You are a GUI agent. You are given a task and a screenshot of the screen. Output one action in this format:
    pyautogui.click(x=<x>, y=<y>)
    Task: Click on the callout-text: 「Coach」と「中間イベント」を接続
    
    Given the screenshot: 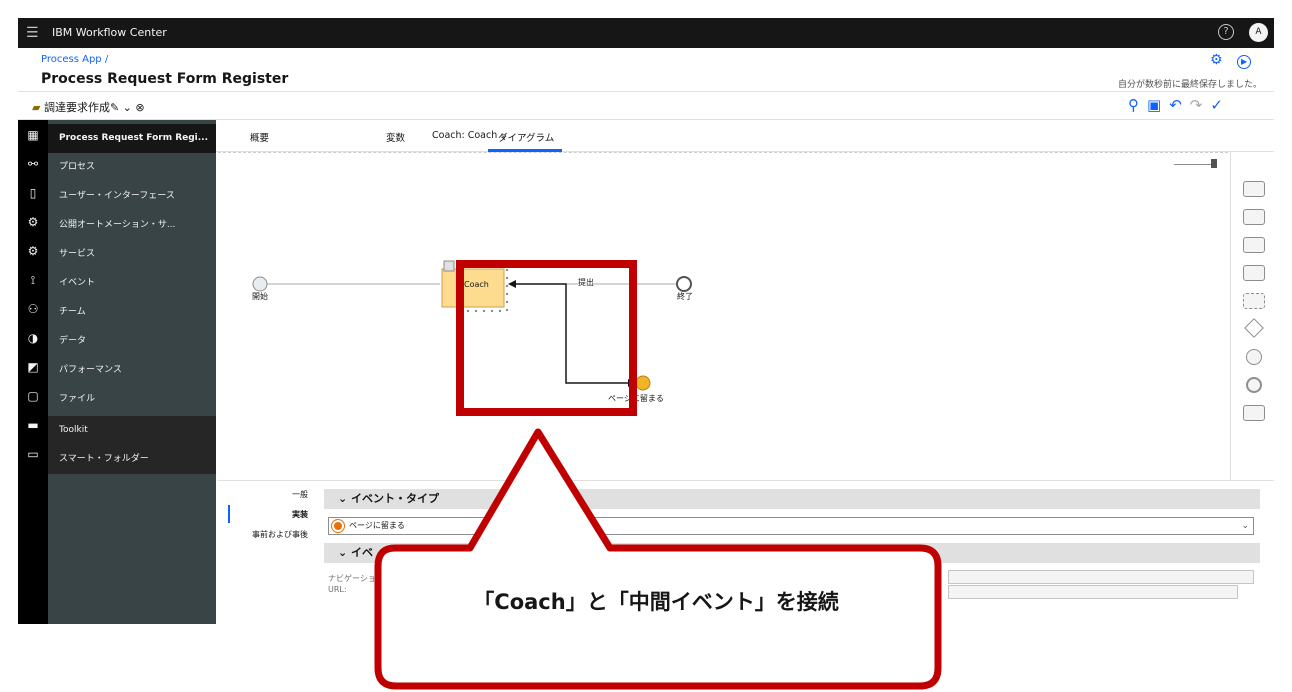 What is the action you would take?
    pyautogui.click(x=656, y=602)
    